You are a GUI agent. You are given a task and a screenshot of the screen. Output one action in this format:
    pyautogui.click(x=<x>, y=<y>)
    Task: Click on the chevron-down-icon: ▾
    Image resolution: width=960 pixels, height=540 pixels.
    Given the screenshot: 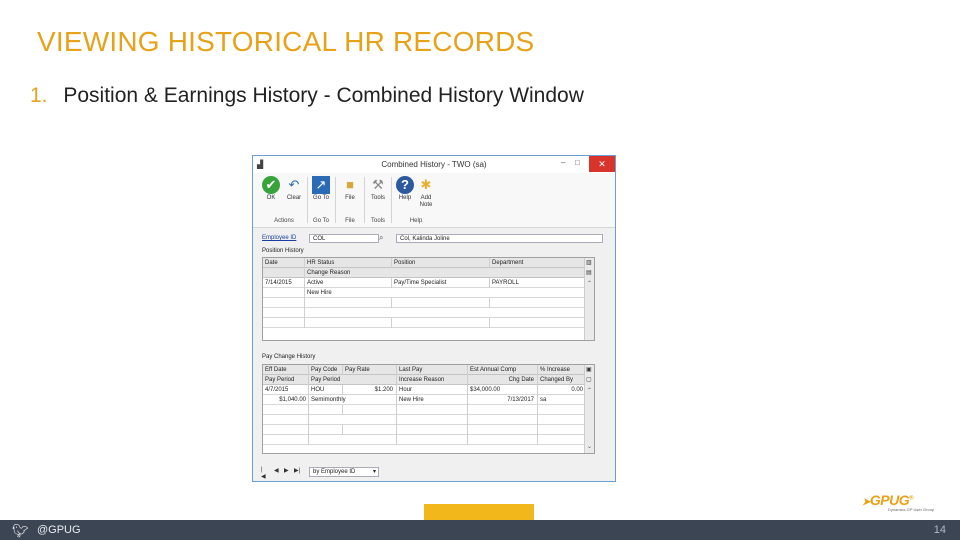 What is the action you would take?
    pyautogui.click(x=374, y=472)
    